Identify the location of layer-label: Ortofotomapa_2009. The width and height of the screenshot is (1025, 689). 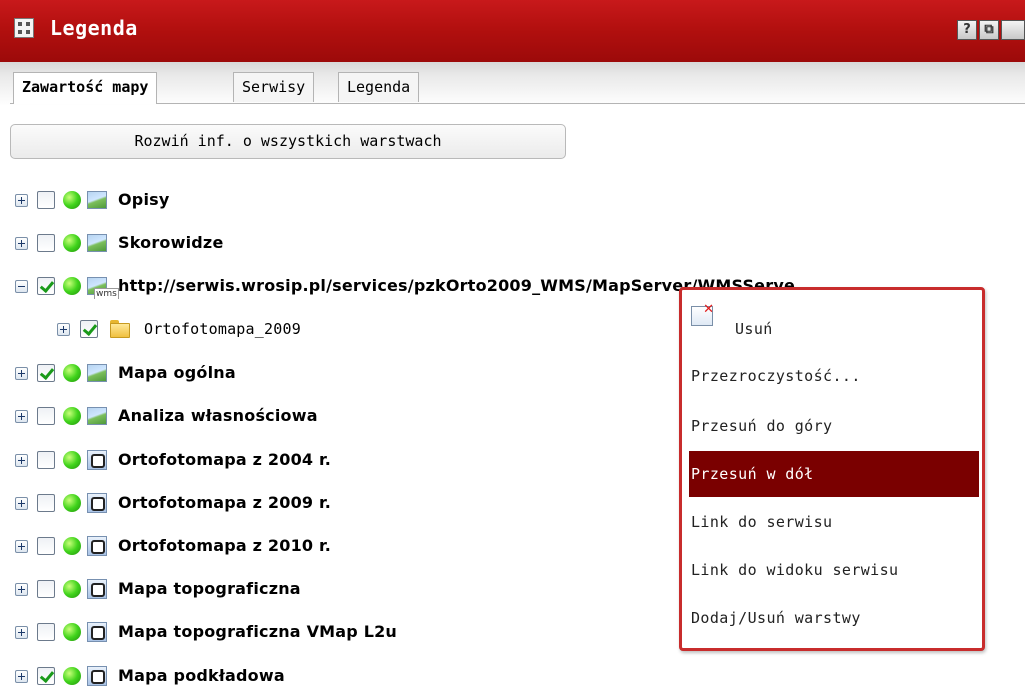
(222, 329).